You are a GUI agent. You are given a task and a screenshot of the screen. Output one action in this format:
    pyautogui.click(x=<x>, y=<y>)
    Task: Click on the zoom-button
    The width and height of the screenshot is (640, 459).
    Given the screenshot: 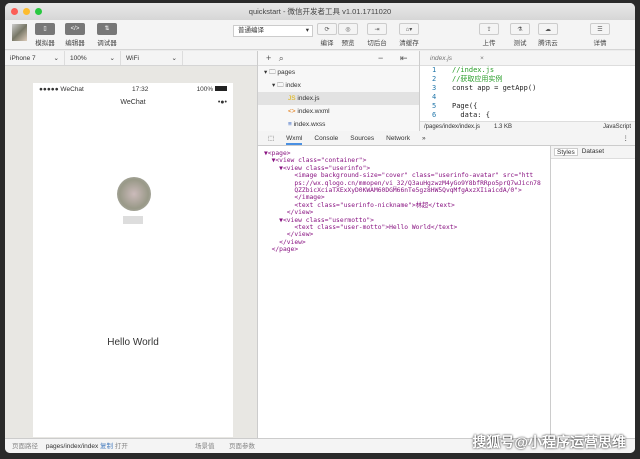 What is the action you would take?
    pyautogui.click(x=38, y=11)
    